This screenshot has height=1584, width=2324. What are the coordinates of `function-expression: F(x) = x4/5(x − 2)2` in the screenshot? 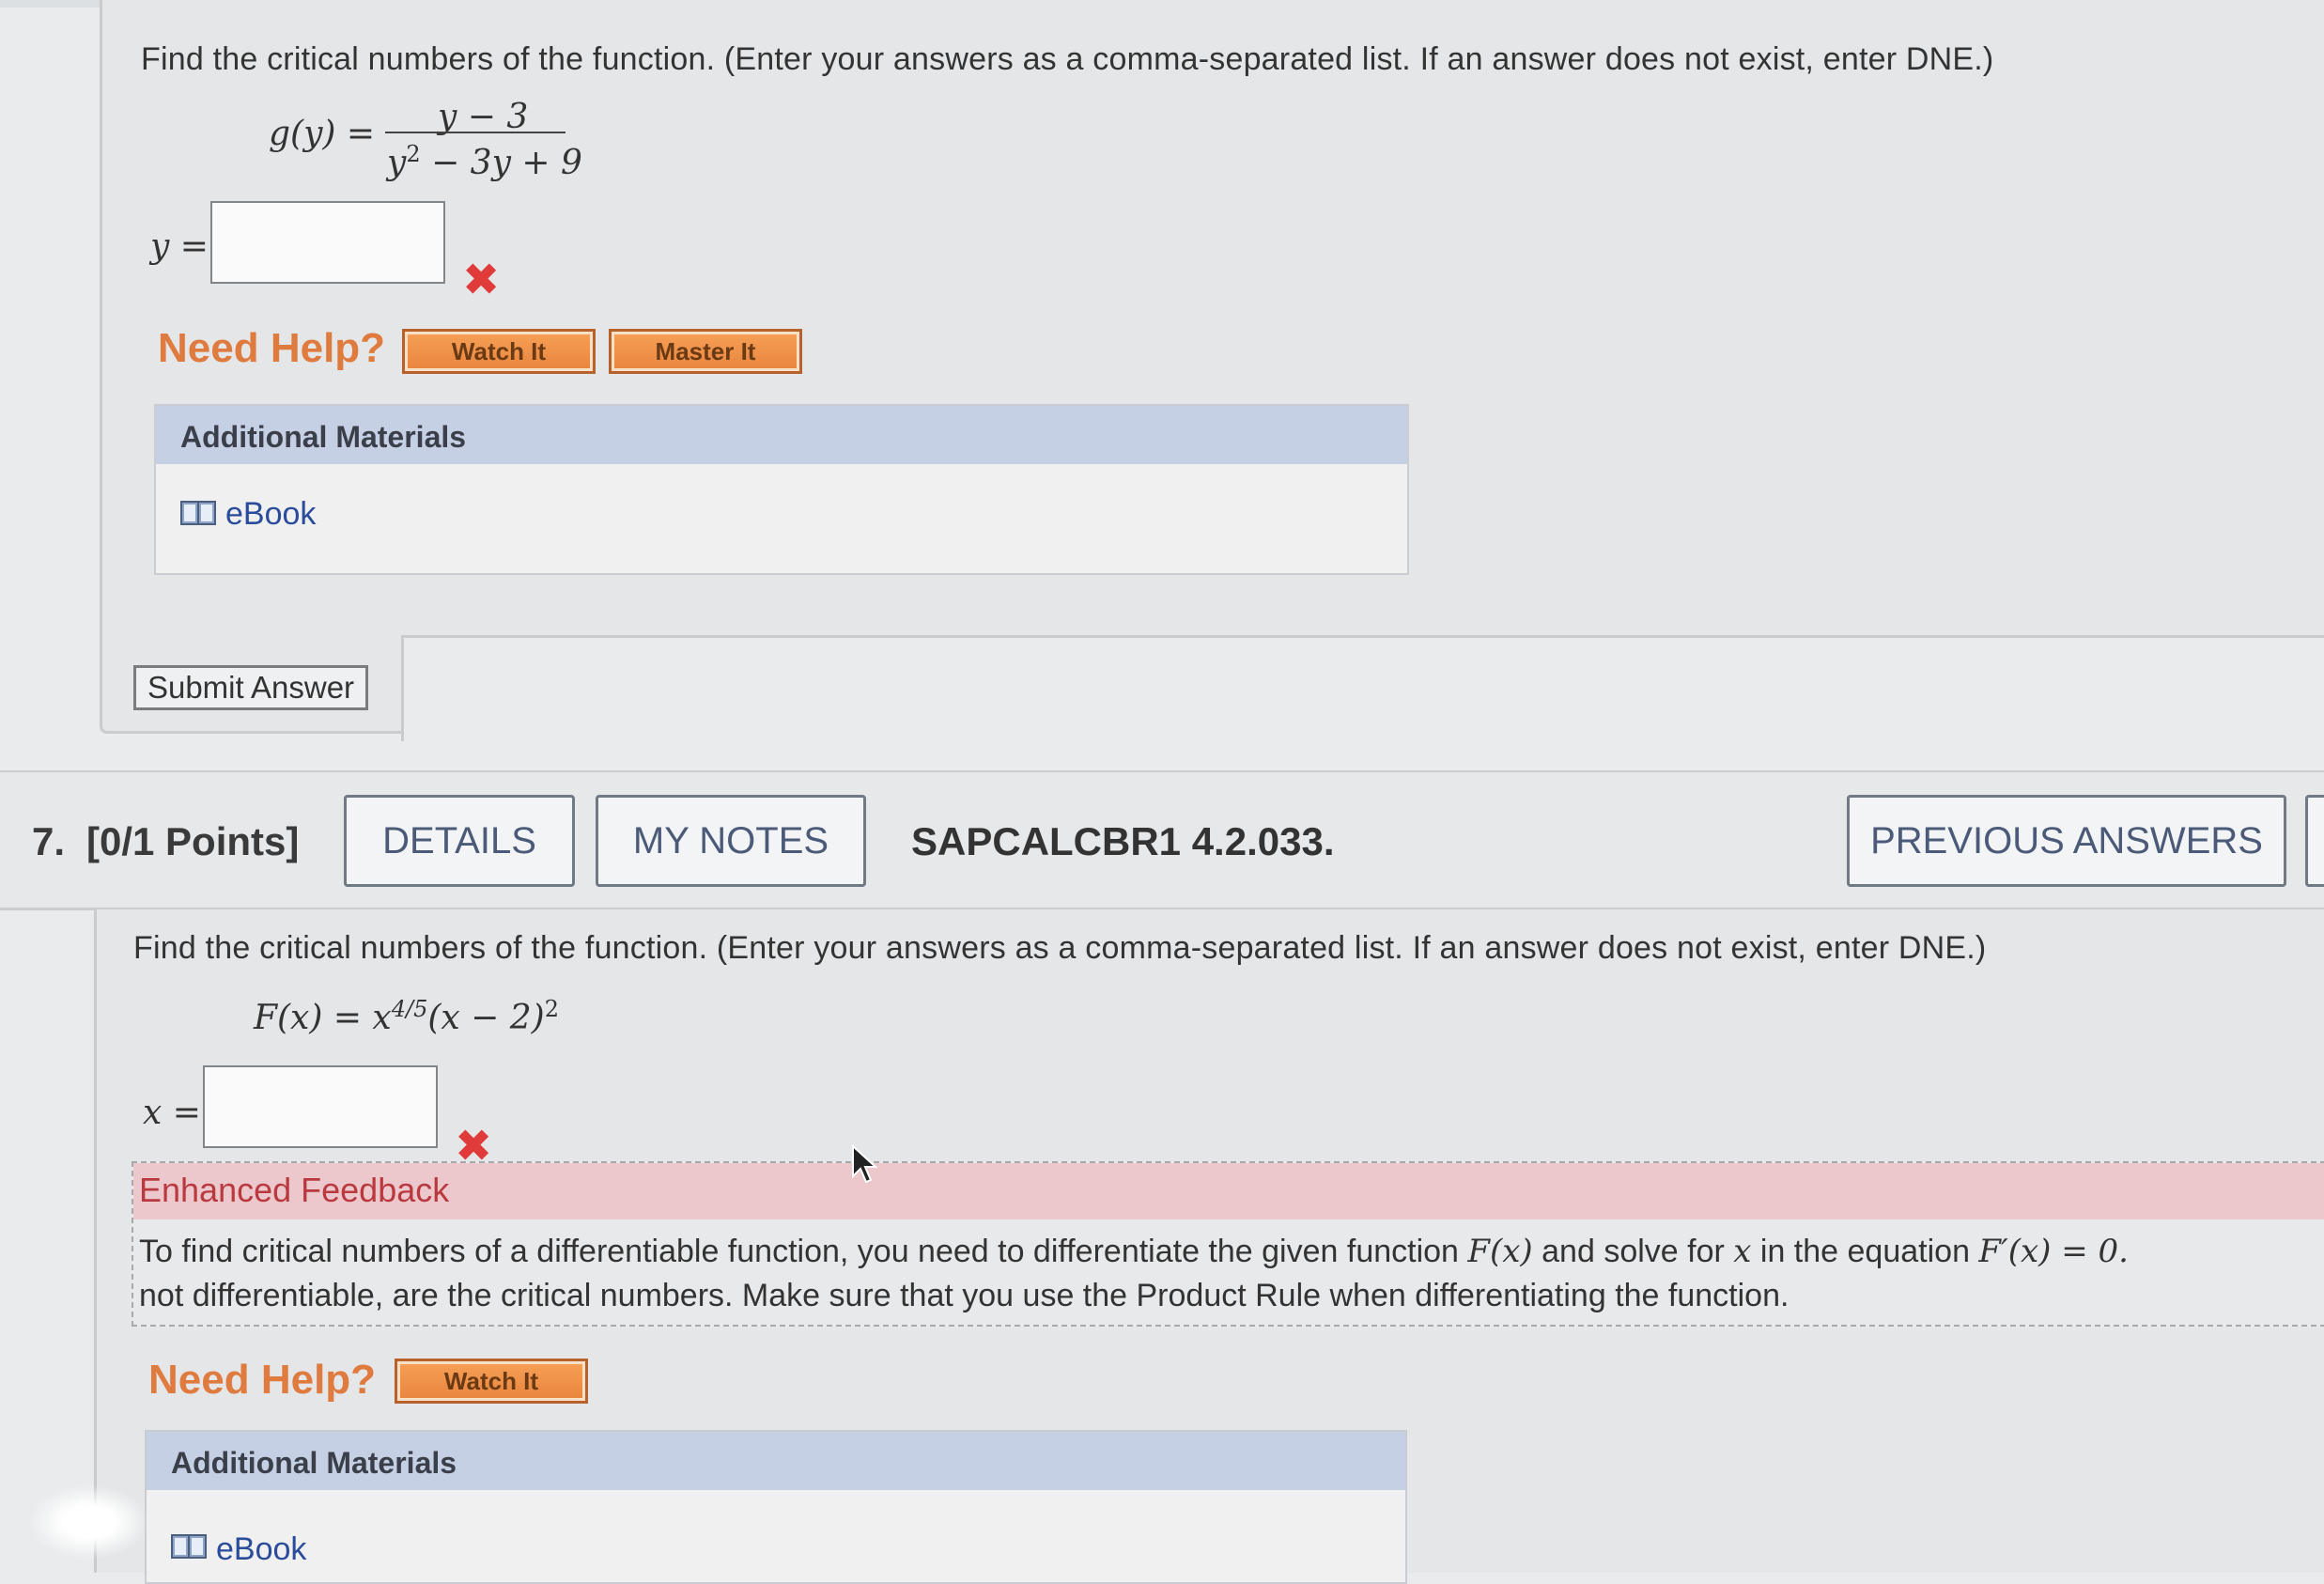 It's located at (406, 1017).